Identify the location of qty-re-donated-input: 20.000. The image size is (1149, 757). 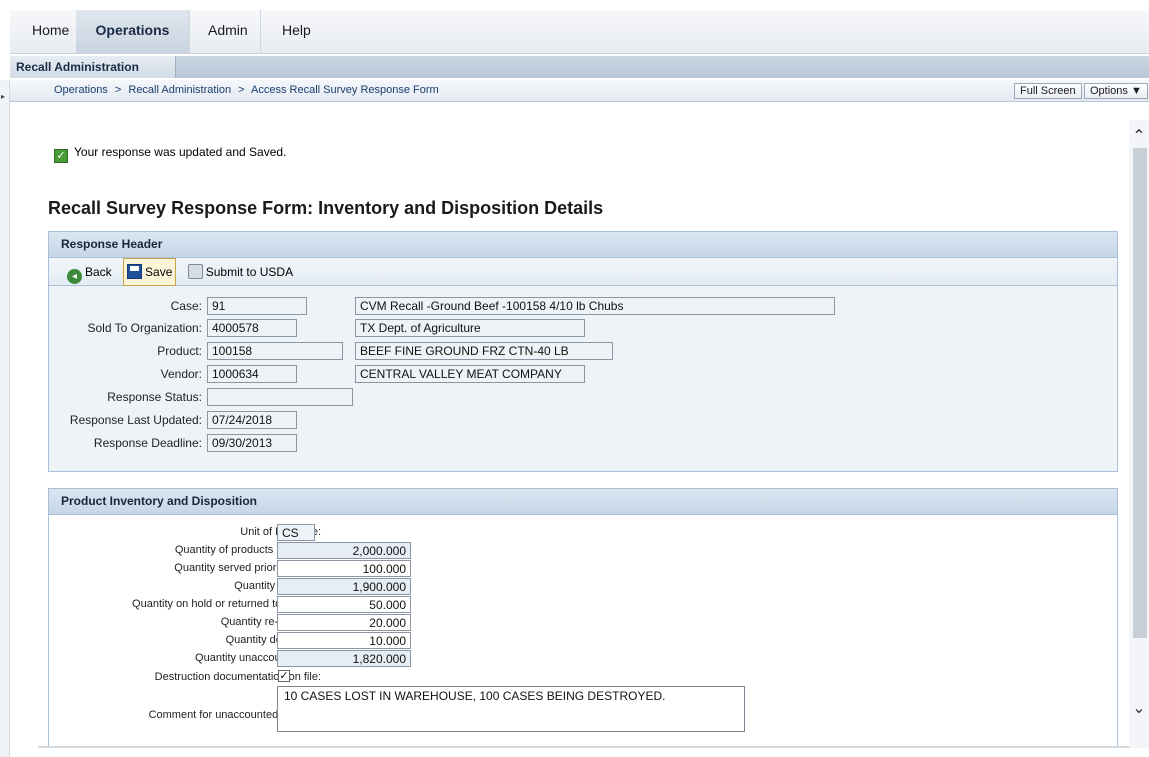
(344, 622).